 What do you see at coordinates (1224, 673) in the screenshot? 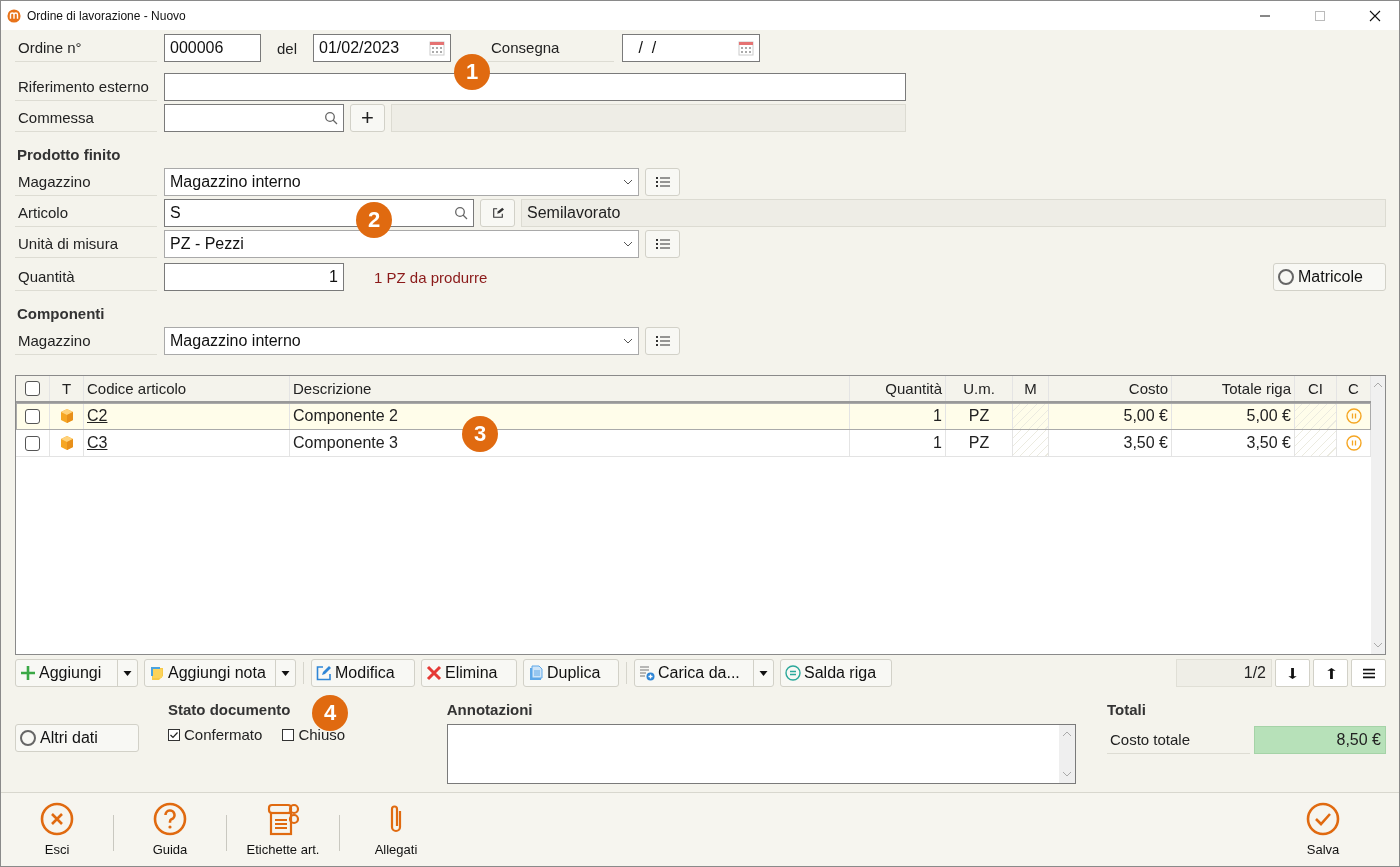
I see `page-counter: 1/2` at bounding box center [1224, 673].